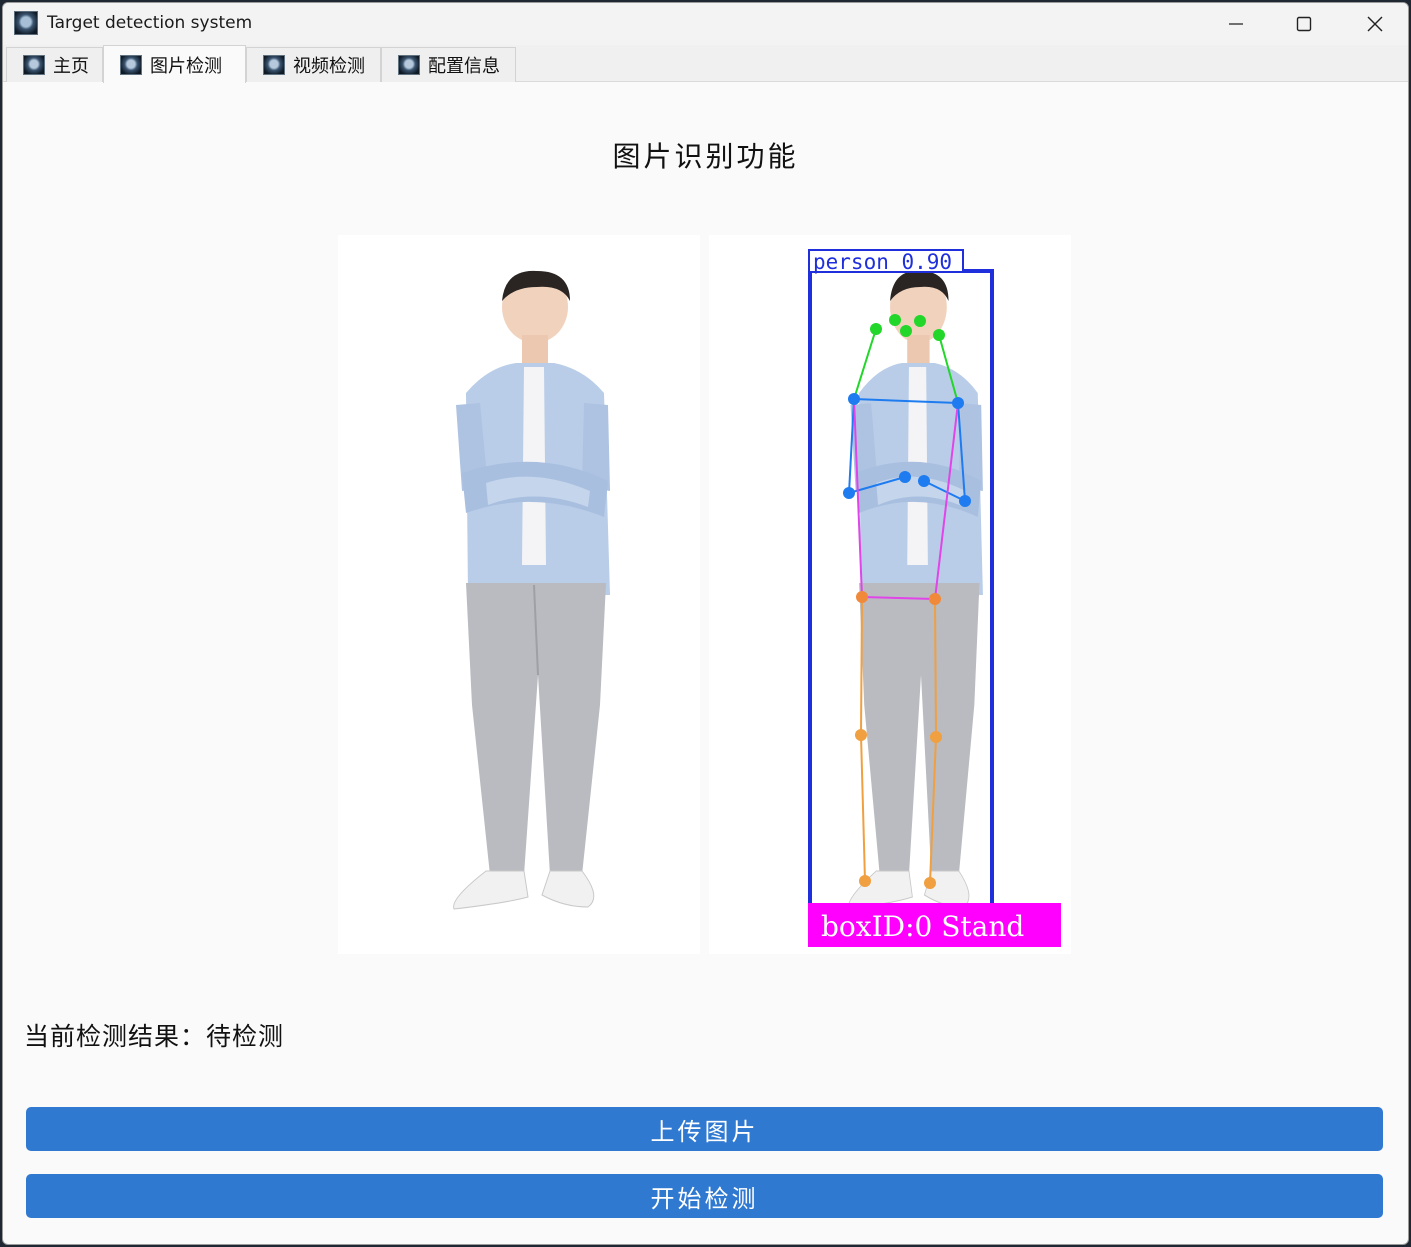 Image resolution: width=1411 pixels, height=1247 pixels. I want to click on tab-home: 主页, so click(54, 64).